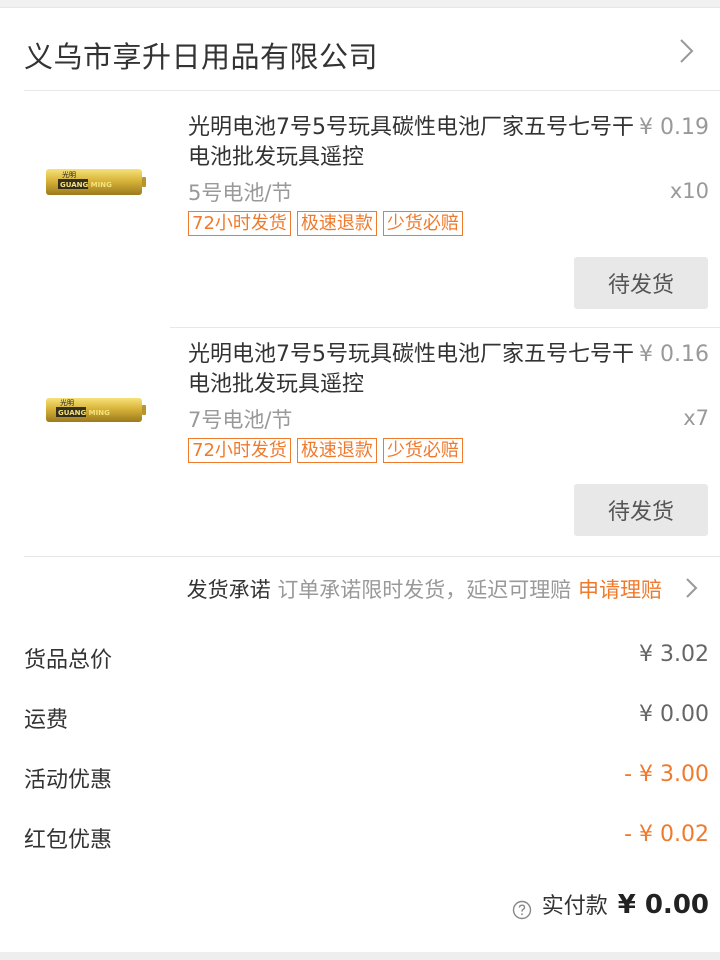 The height and width of the screenshot is (960, 720). Describe the element at coordinates (228, 590) in the screenshot. I see `promise-label: 发货承诺` at that location.